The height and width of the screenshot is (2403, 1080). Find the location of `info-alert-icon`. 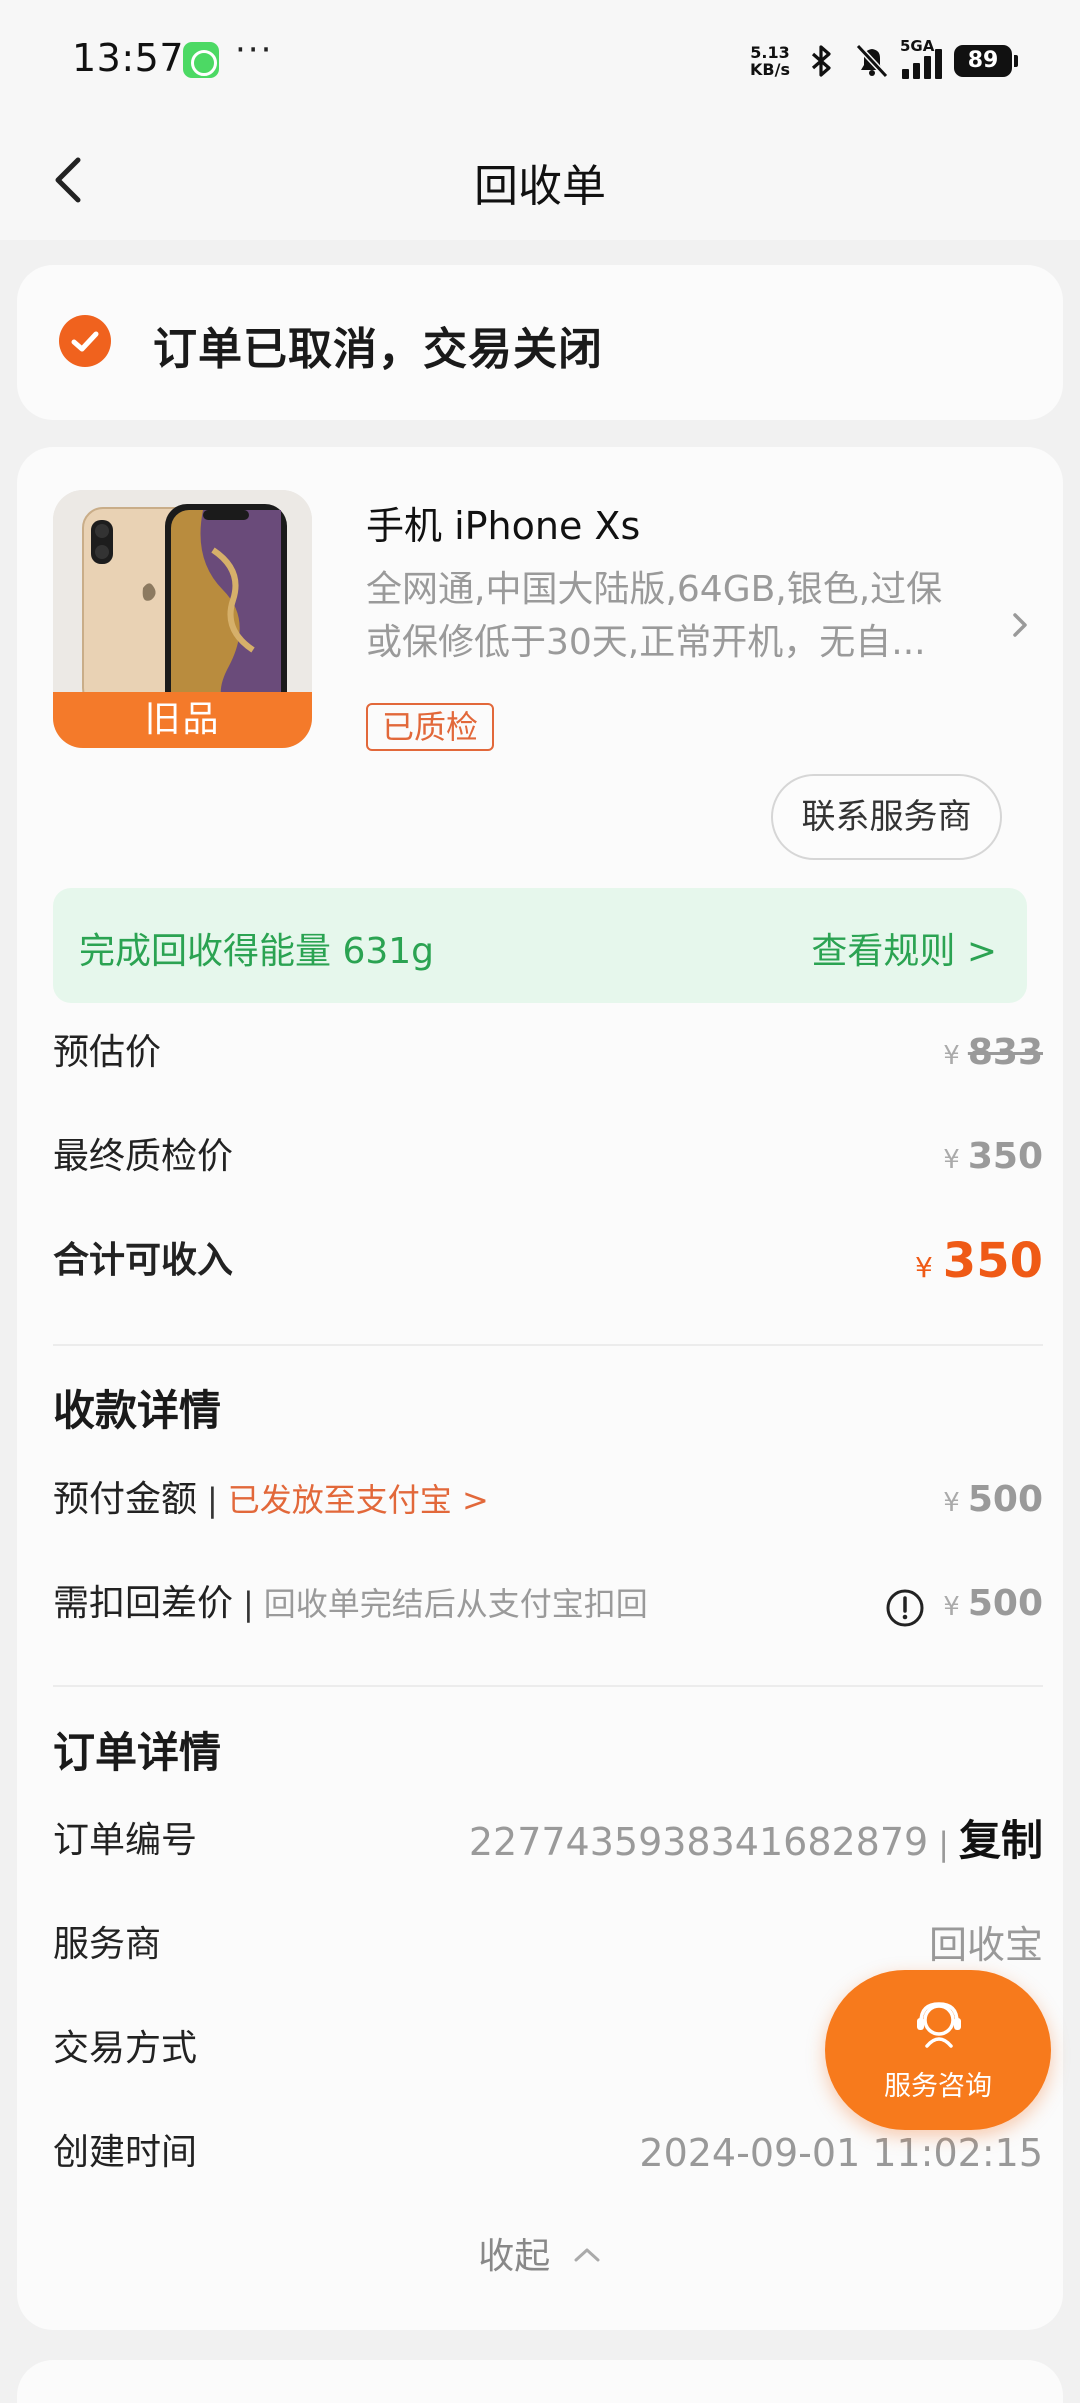

info-alert-icon is located at coordinates (905, 1604).